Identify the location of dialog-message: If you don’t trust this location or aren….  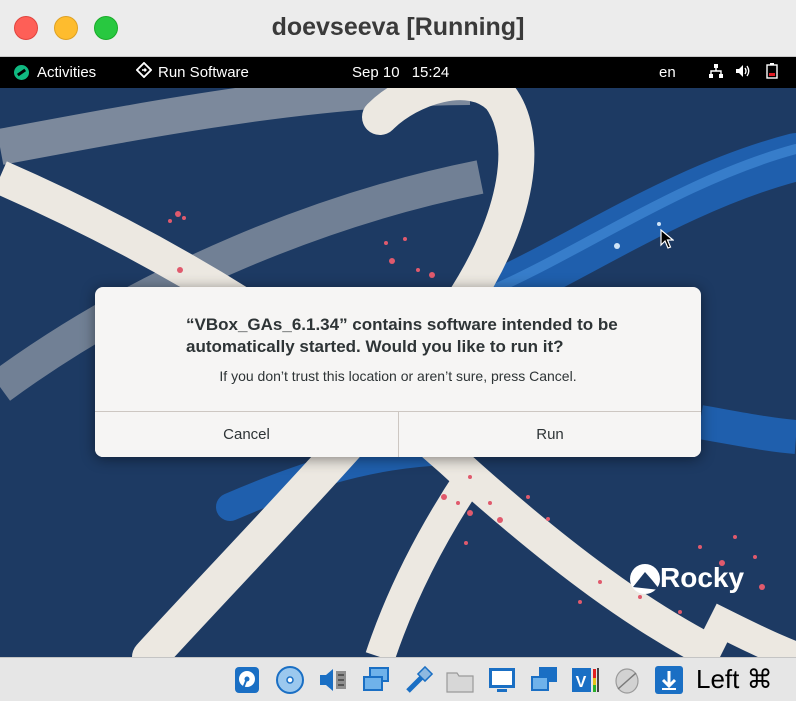
(398, 376).